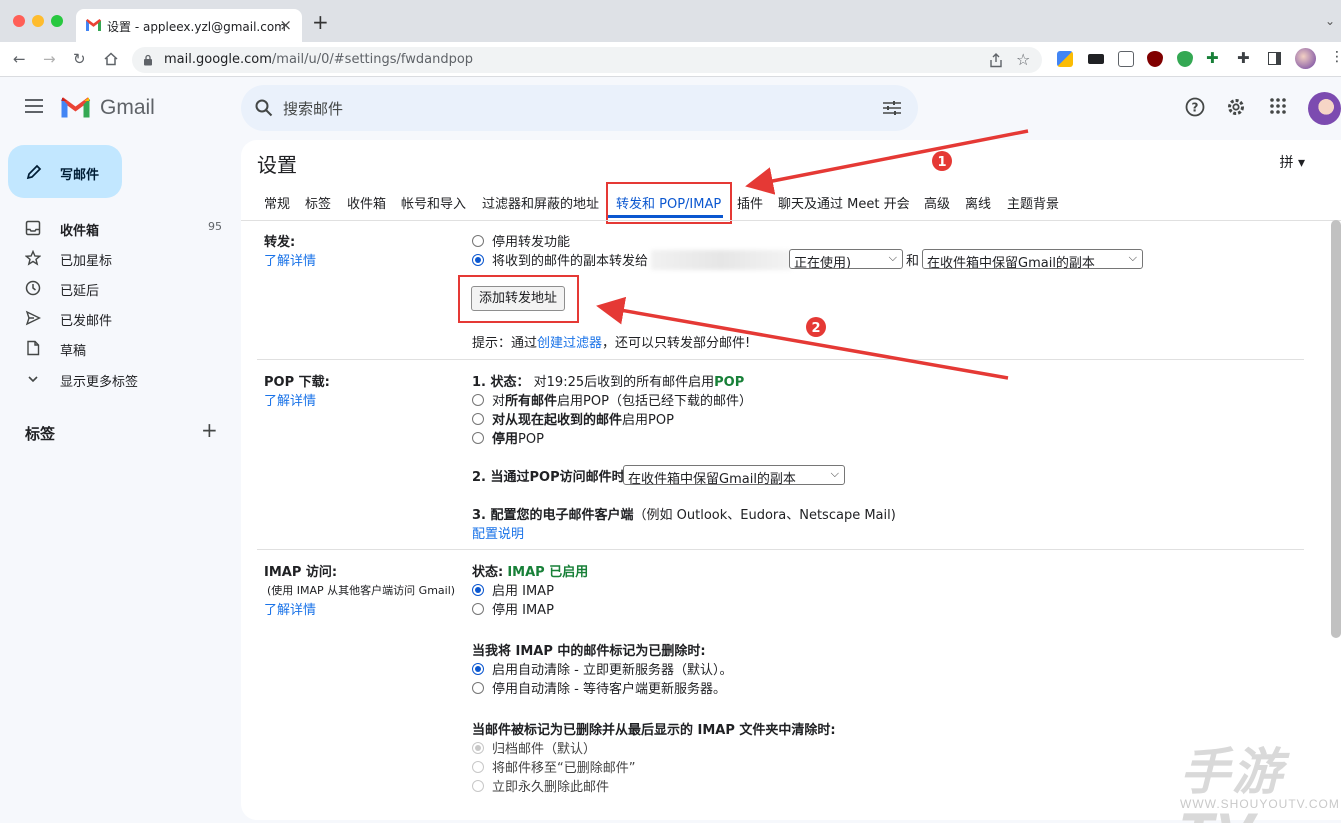  I want to click on pop-status: 1. 状态： 对19:25后收到的所有邮件启用POP, so click(608, 380).